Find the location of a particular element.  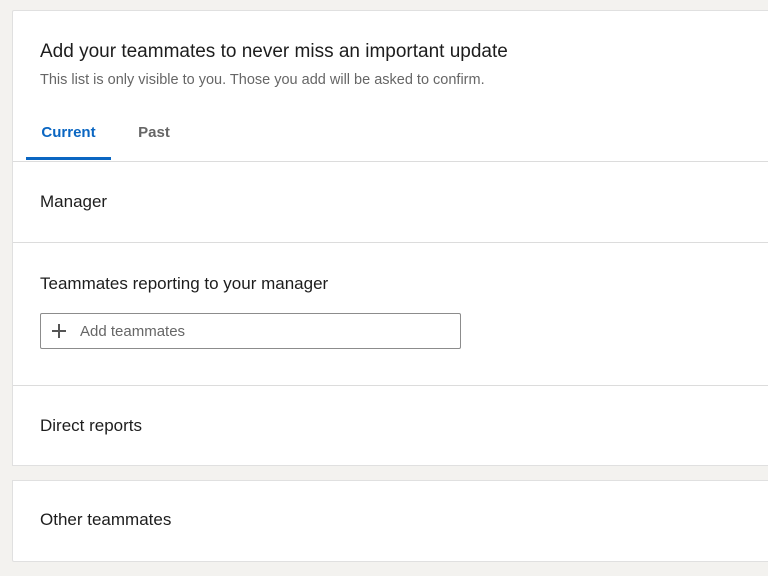

section-title-teammates: Teammates reporting to your manager is located at coordinates (184, 283).